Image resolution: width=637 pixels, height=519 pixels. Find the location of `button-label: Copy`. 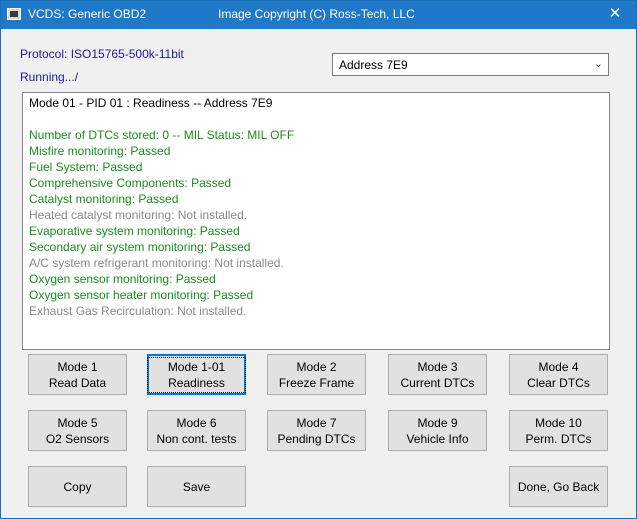

button-label: Copy is located at coordinates (77, 486).